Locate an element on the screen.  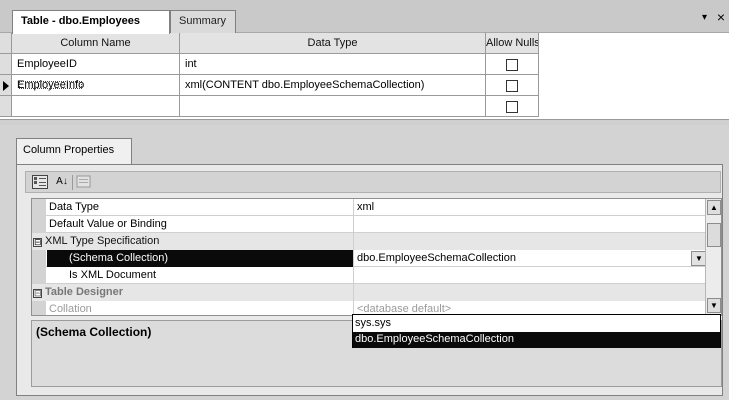
property-row-data-type: Data Type xml is located at coordinates (369, 207).